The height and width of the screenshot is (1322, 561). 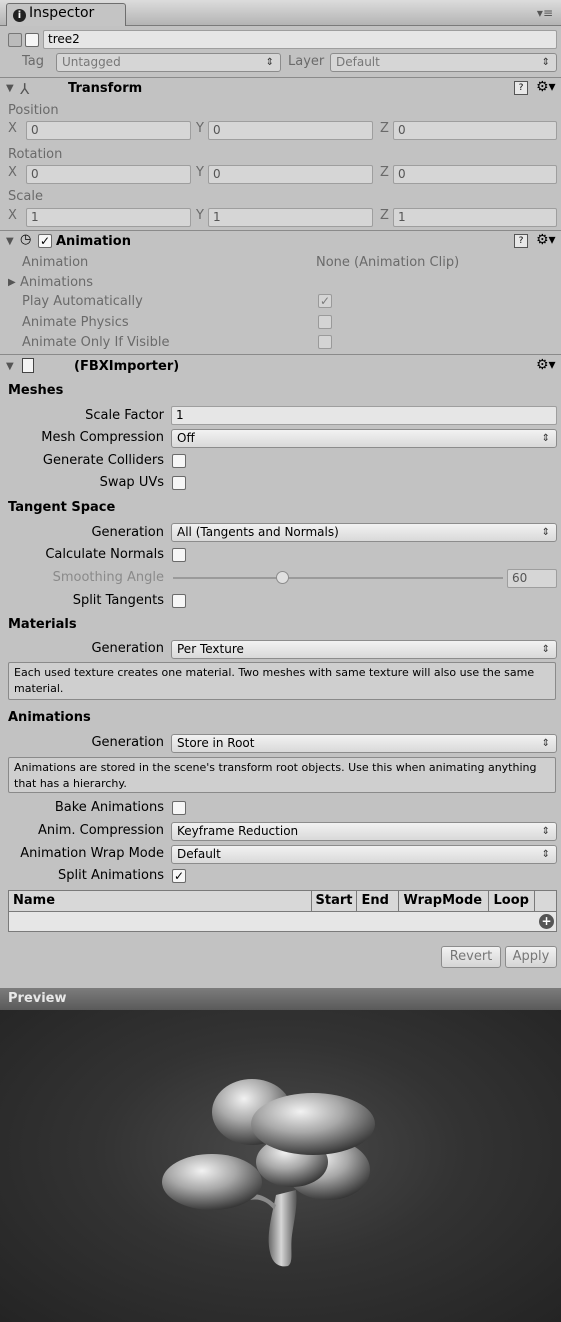 What do you see at coordinates (358, 62) in the screenshot?
I see `layer-value: Default` at bounding box center [358, 62].